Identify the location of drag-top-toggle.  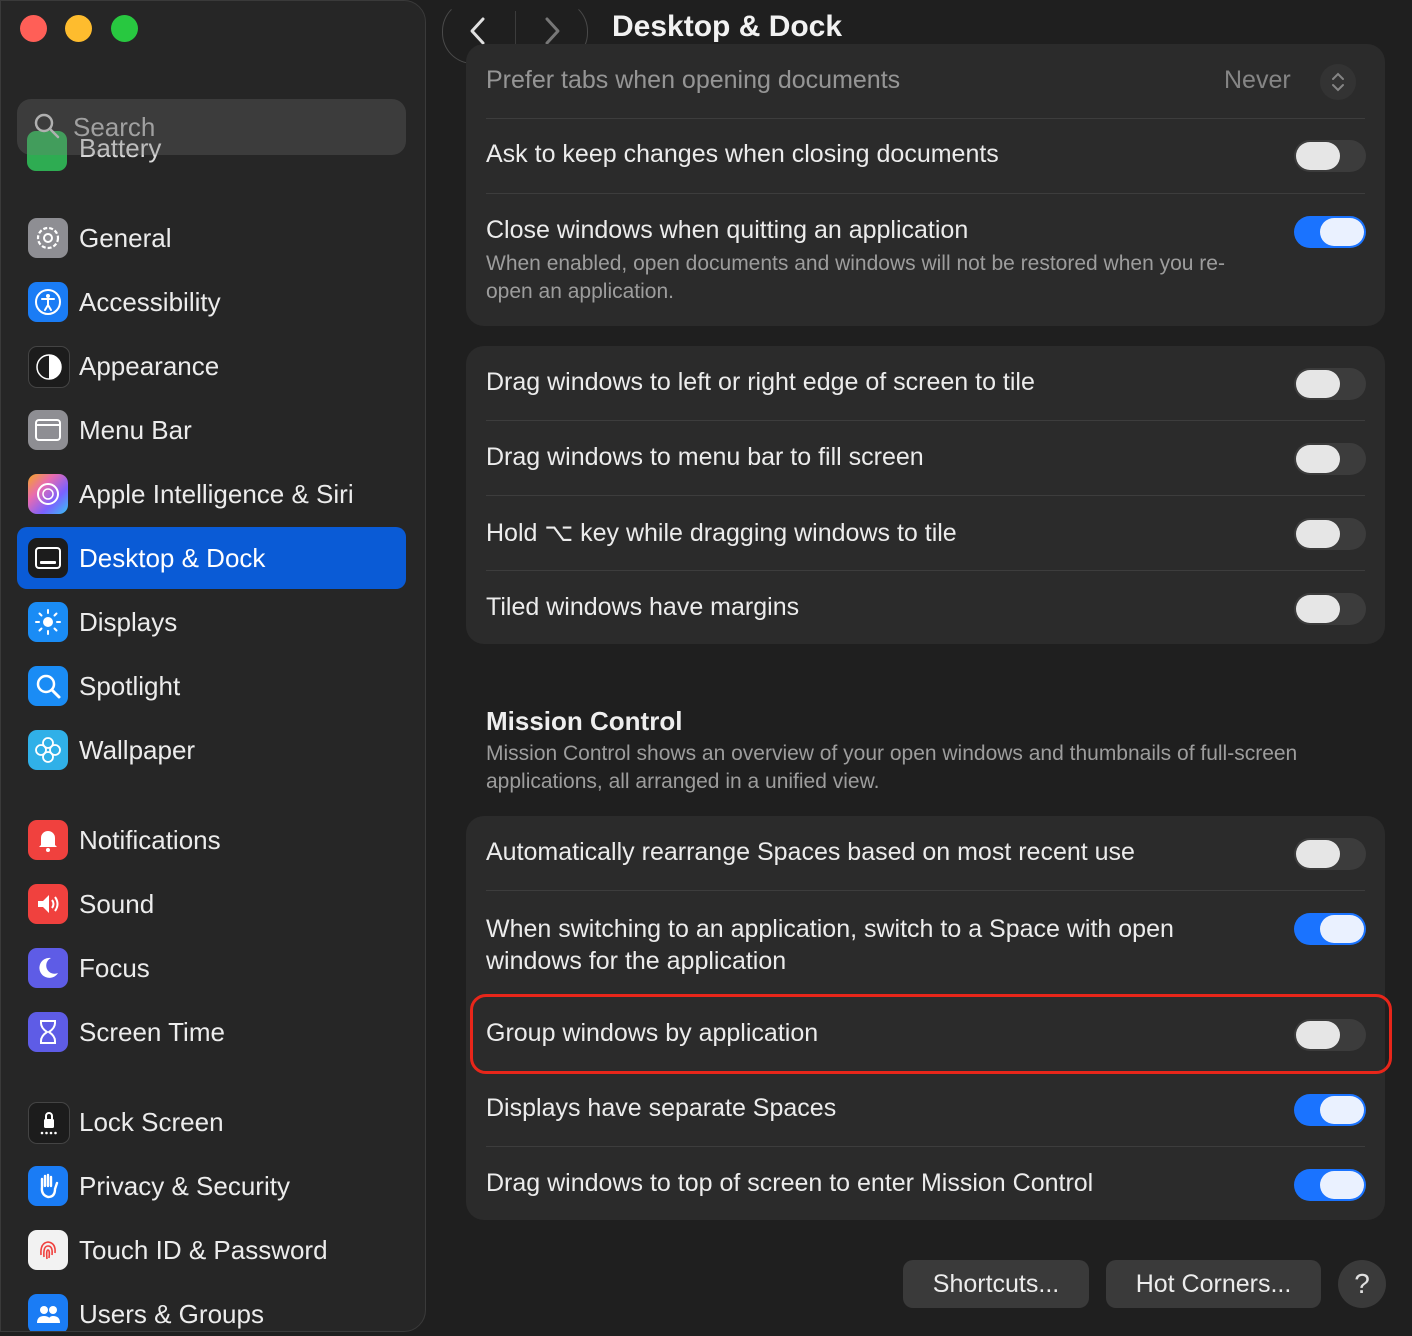
(1330, 1185).